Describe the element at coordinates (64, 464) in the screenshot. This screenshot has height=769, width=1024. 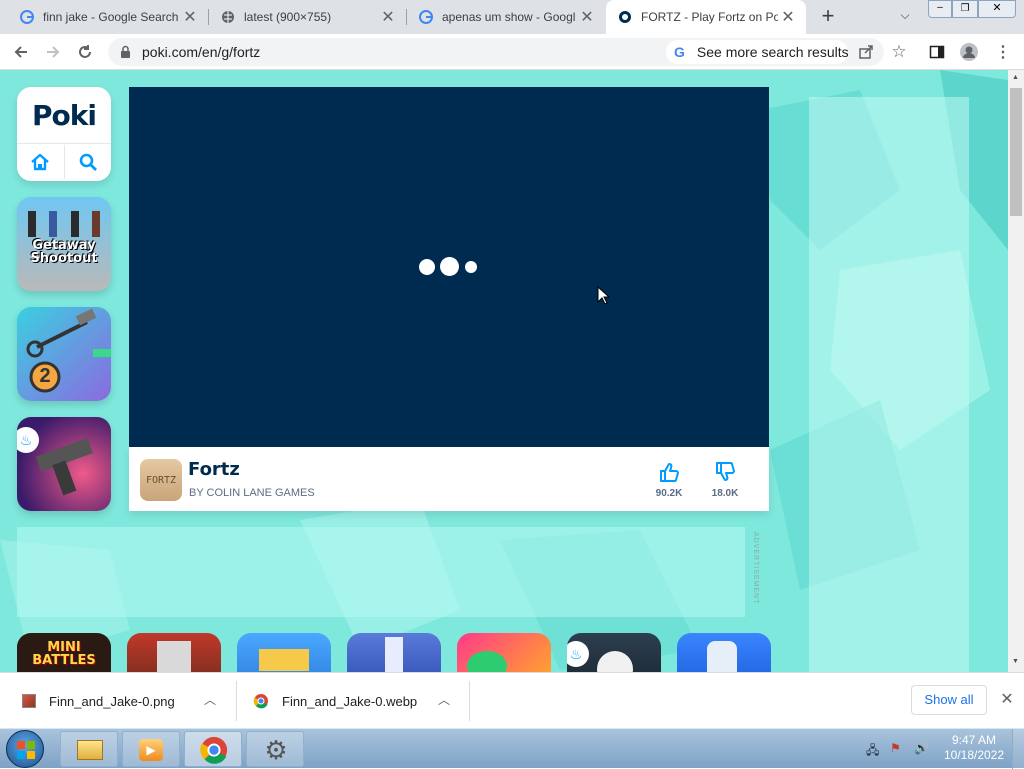
I see `game-thumbnail-uzi: ♨` at that location.